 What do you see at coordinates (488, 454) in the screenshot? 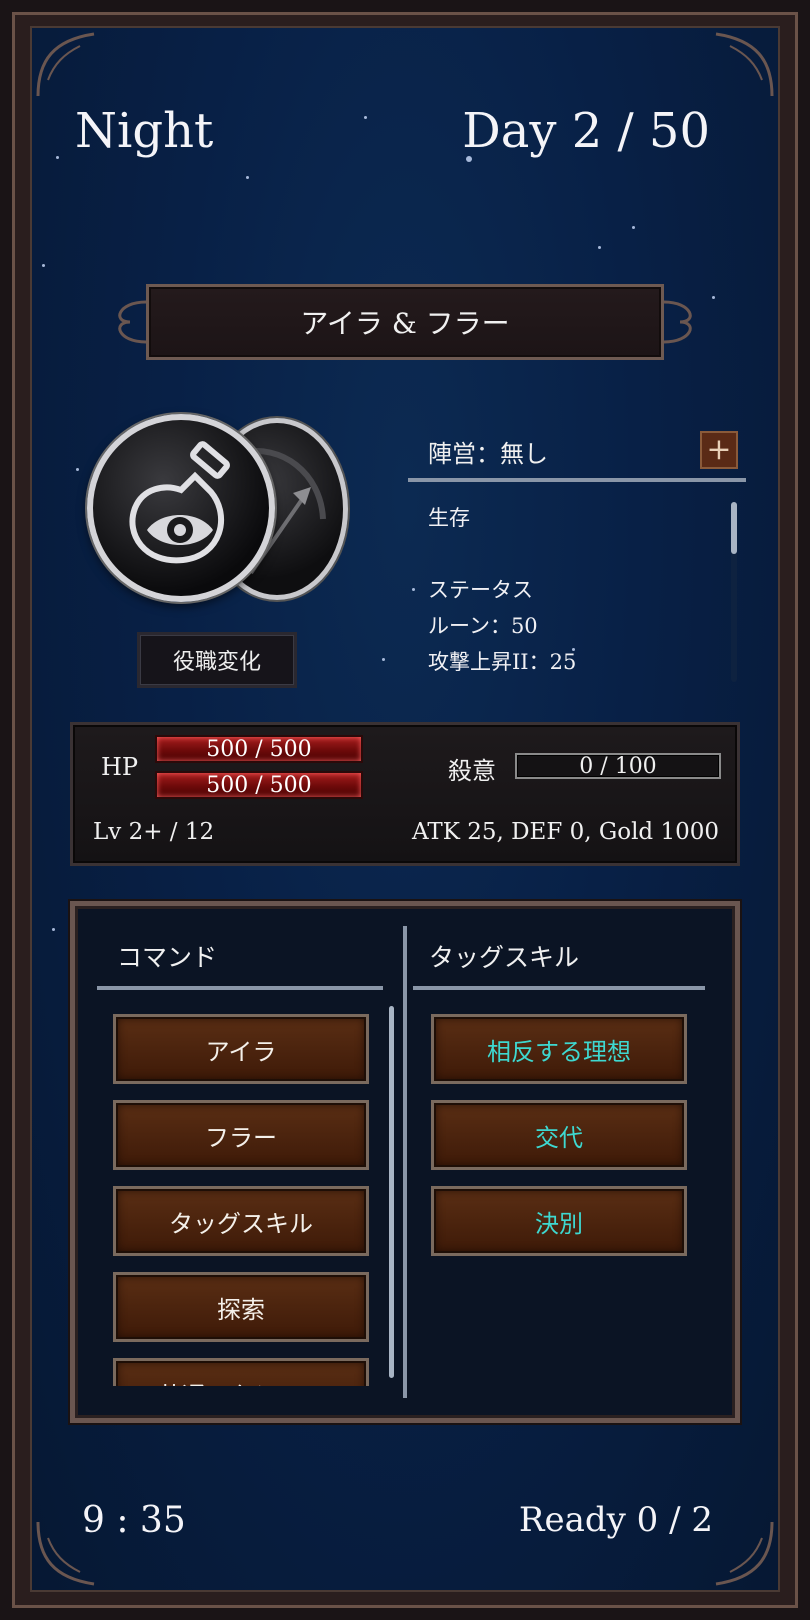
I see `faction-label: 陣営：無し` at bounding box center [488, 454].